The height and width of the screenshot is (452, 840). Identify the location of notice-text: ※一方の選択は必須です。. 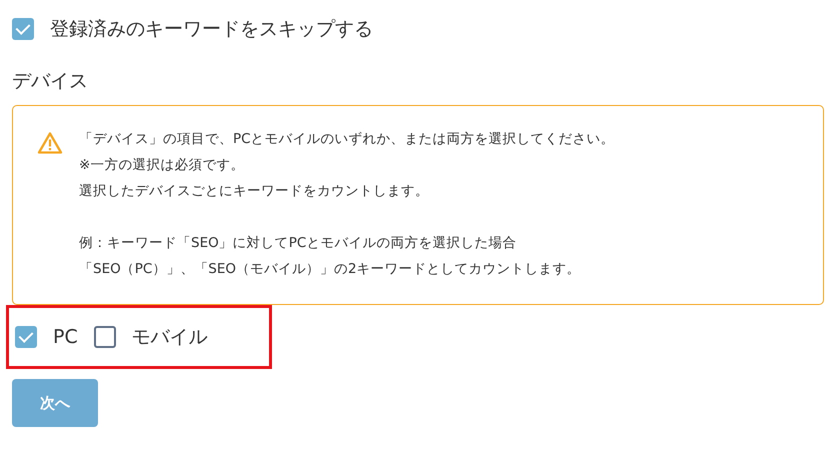
(162, 166).